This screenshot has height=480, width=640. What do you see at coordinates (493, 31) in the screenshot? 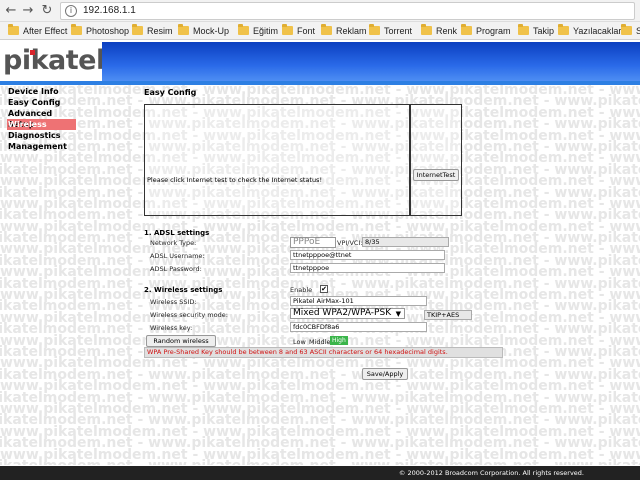
I see `bookmark-label: Program` at bounding box center [493, 31].